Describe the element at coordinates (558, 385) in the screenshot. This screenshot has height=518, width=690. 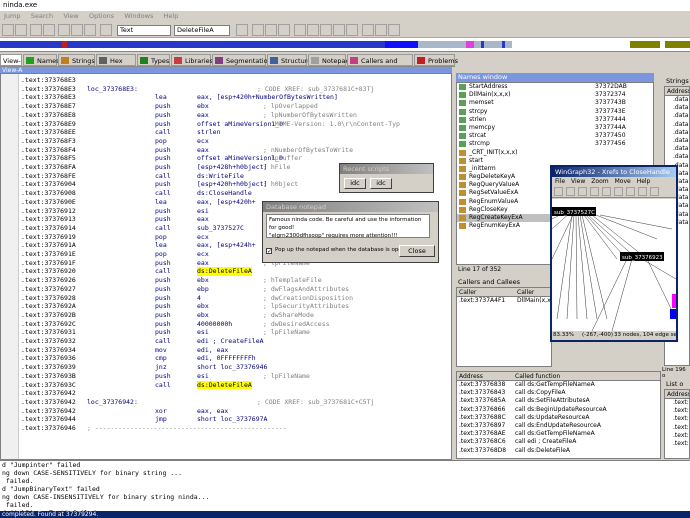
I see `table-row: .text:37376838 call ds:GetTempFileNameA` at that location.